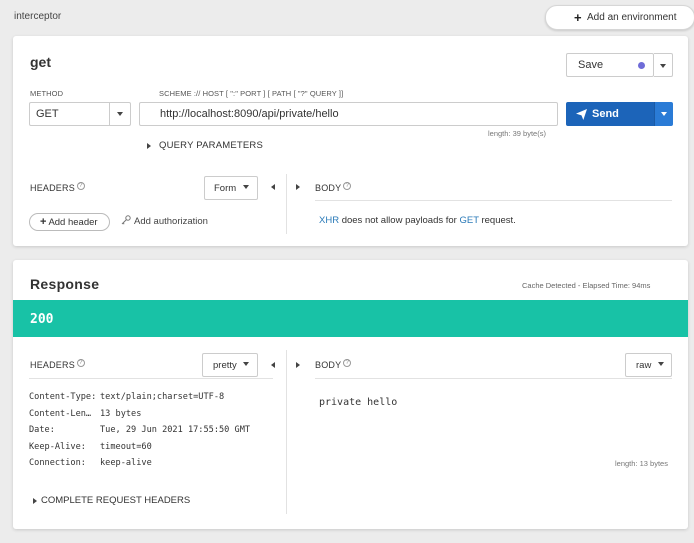 This screenshot has height=543, width=694. Describe the element at coordinates (644, 365) in the screenshot. I see `raw-label: raw` at that location.